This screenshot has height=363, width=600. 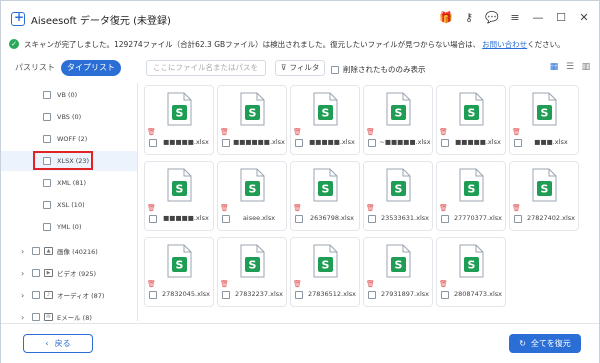 What do you see at coordinates (91, 68) in the screenshot?
I see `tab-type-list: タイプリスト` at bounding box center [91, 68].